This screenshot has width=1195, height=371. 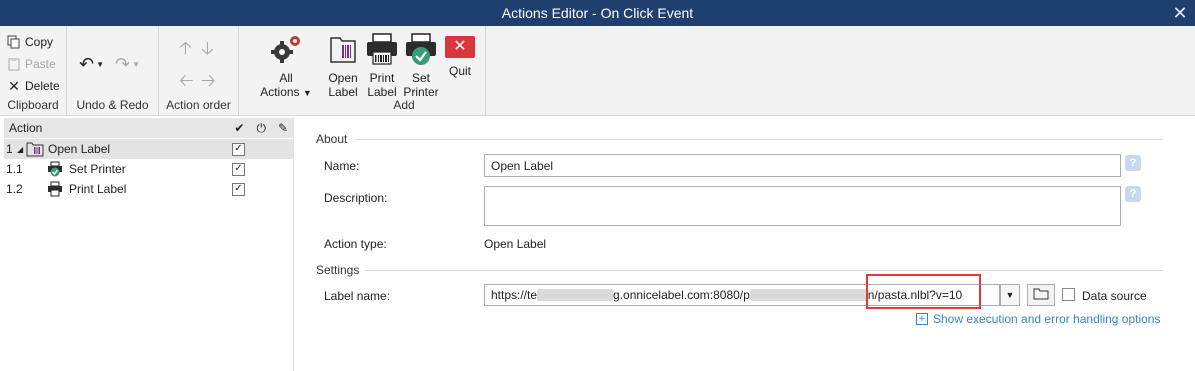 I want to click on paste-button: Paste, so click(x=31, y=64).